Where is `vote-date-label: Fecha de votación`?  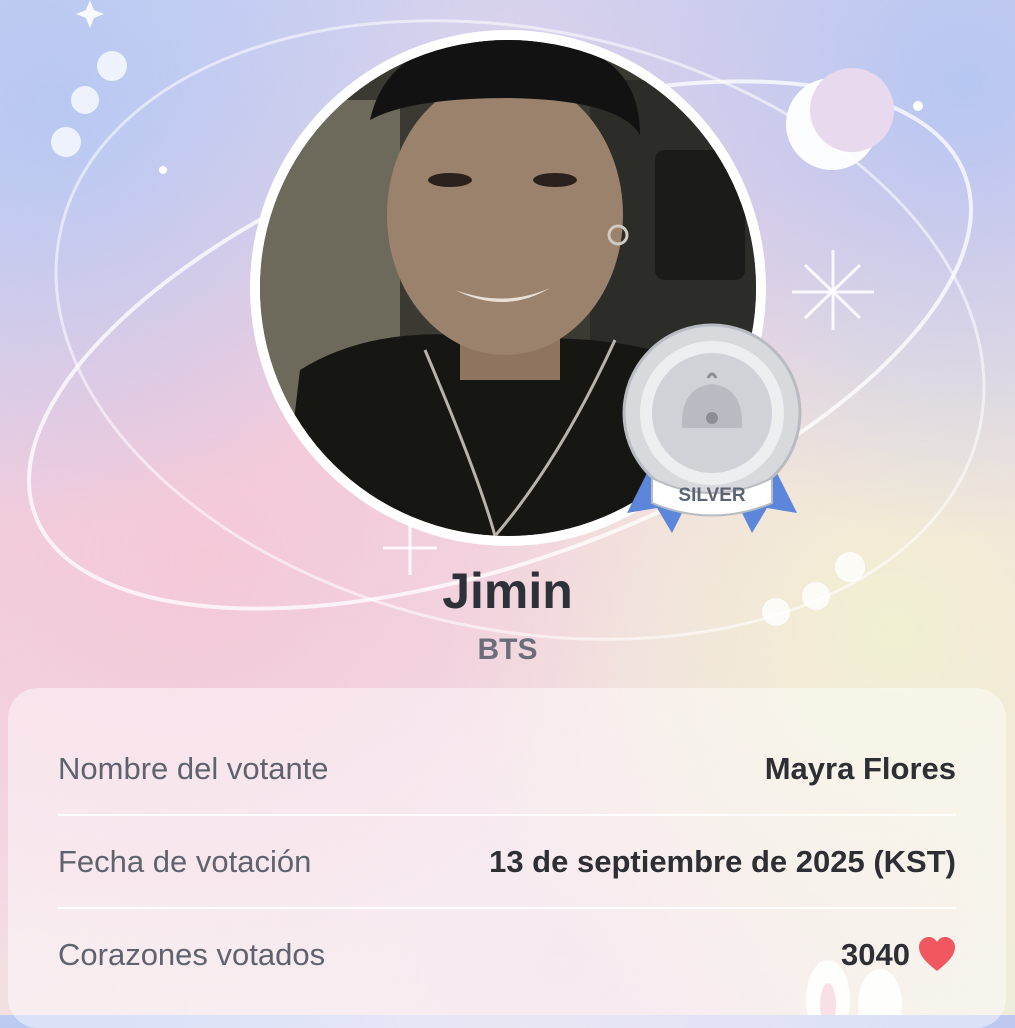 vote-date-label: Fecha de votación is located at coordinates (185, 861).